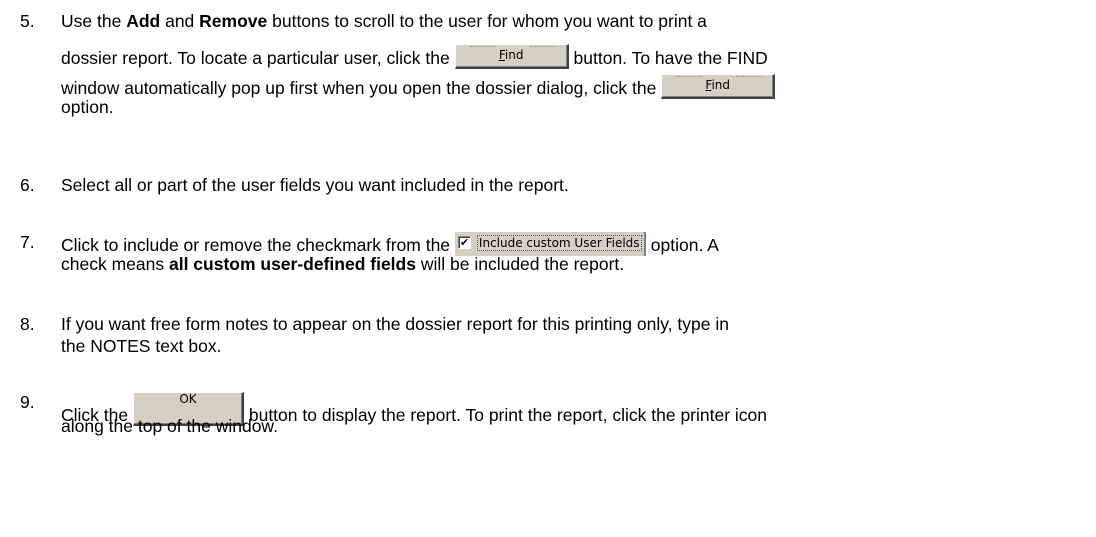 The image size is (1096, 537). What do you see at coordinates (27, 185) in the screenshot?
I see `step-number: 6.` at bounding box center [27, 185].